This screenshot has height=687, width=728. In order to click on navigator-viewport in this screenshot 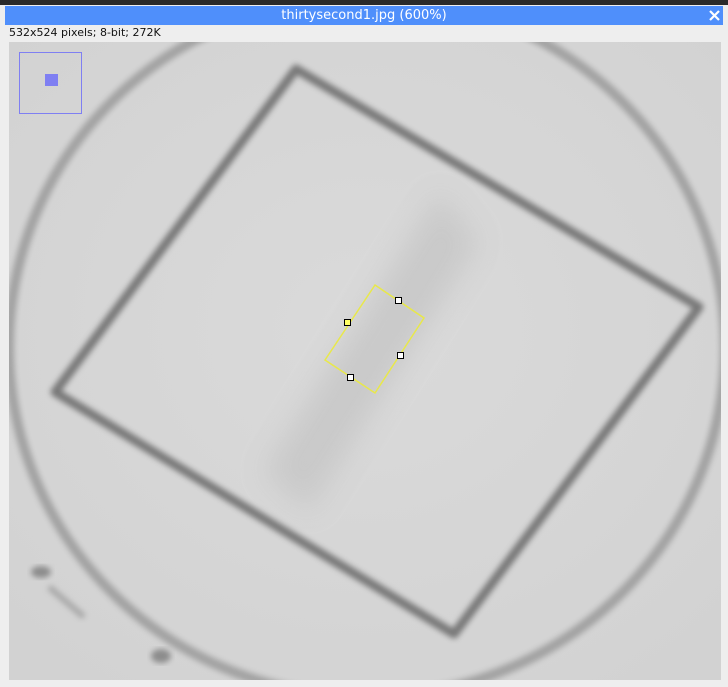, I will do `click(51, 80)`.